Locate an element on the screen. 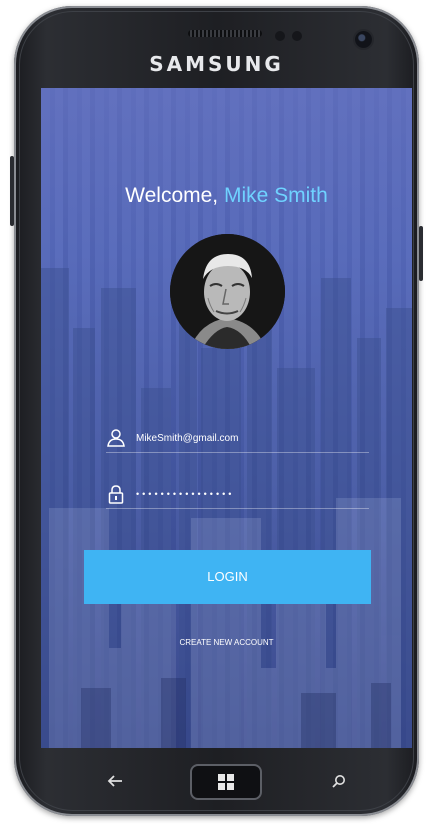 The width and height of the screenshot is (433, 824). device-brand-logo: SAMSUNG is located at coordinates (216, 64).